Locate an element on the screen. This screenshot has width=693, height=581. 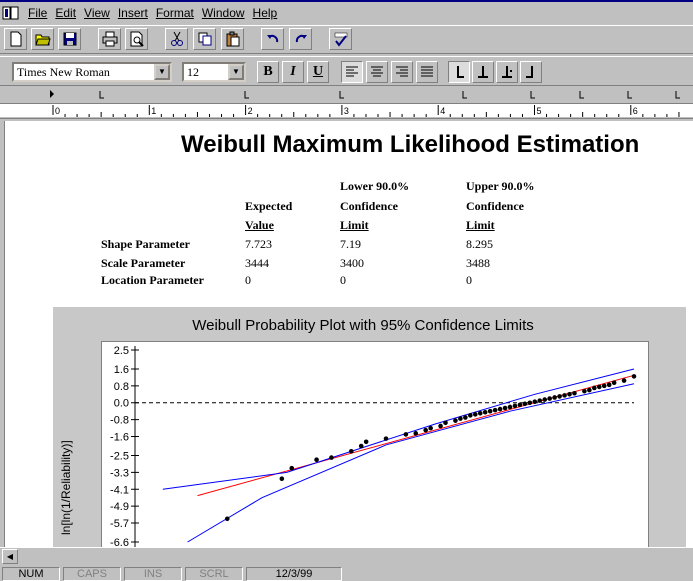
cut-button is located at coordinates (176, 39).